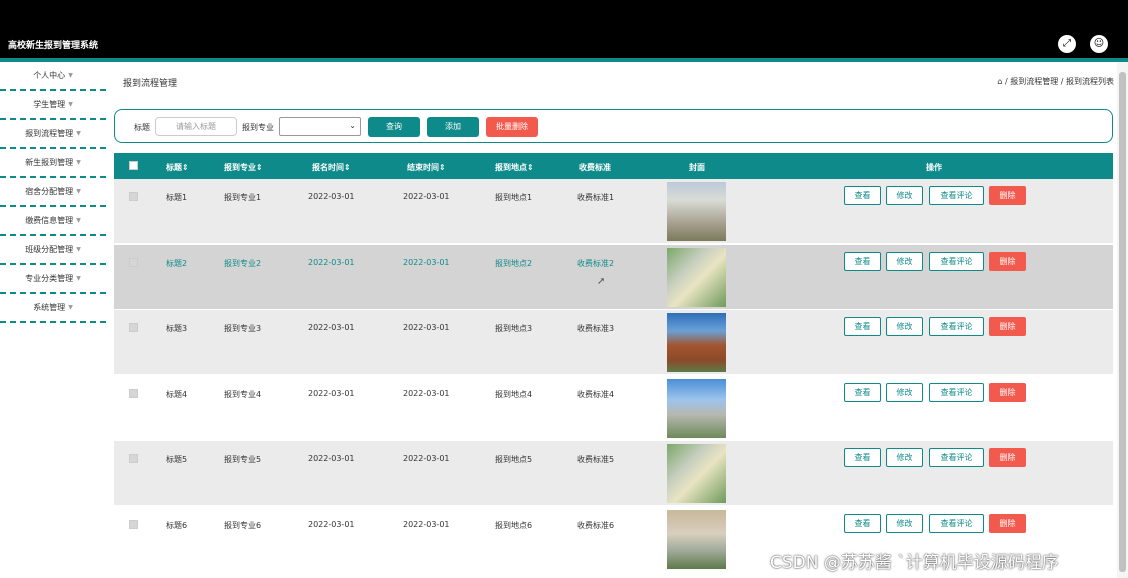 The image size is (1128, 578). What do you see at coordinates (934, 167) in the screenshot?
I see `header-actions: 操作` at bounding box center [934, 167].